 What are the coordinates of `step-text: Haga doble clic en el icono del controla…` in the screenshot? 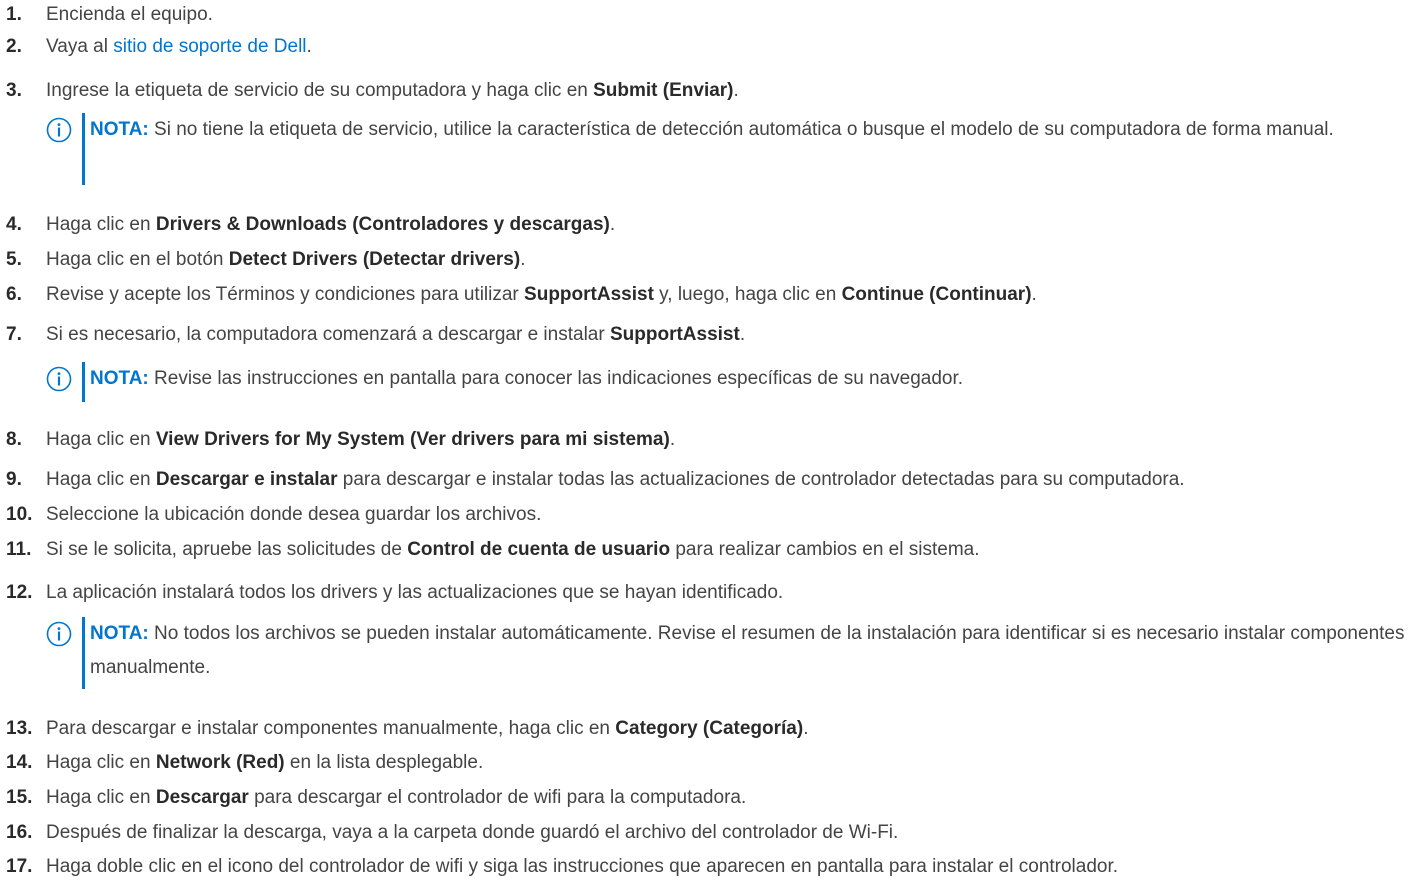 It's located at (582, 867).